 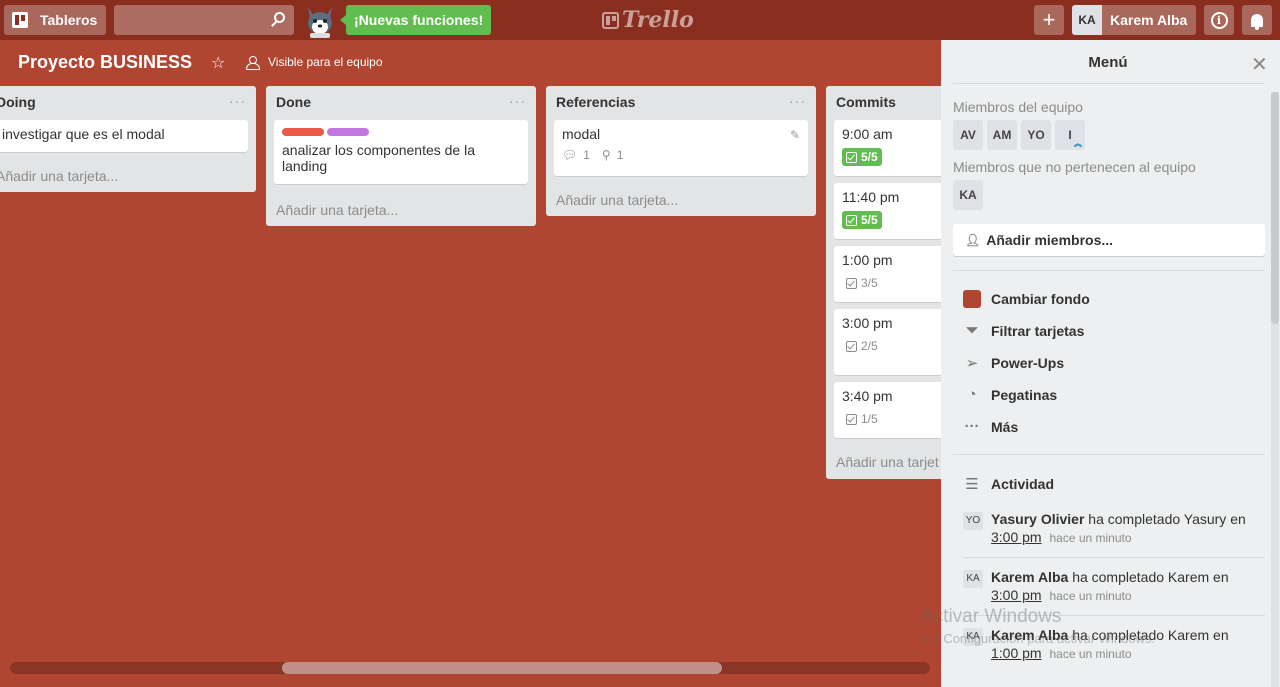 I want to click on edit-pencil-icon: ✎, so click(x=795, y=135).